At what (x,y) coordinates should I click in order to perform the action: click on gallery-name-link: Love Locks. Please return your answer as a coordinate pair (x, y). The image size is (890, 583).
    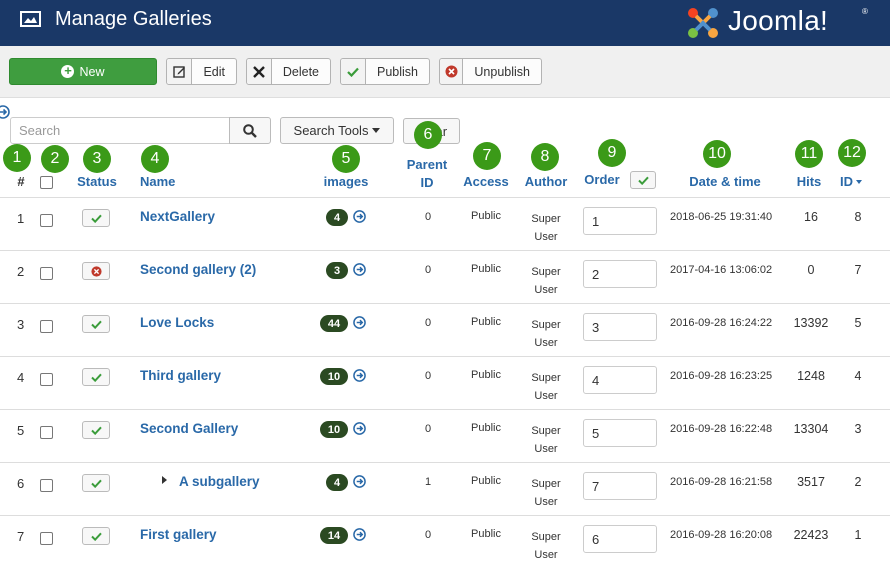
    Looking at the image, I should click on (177, 322).